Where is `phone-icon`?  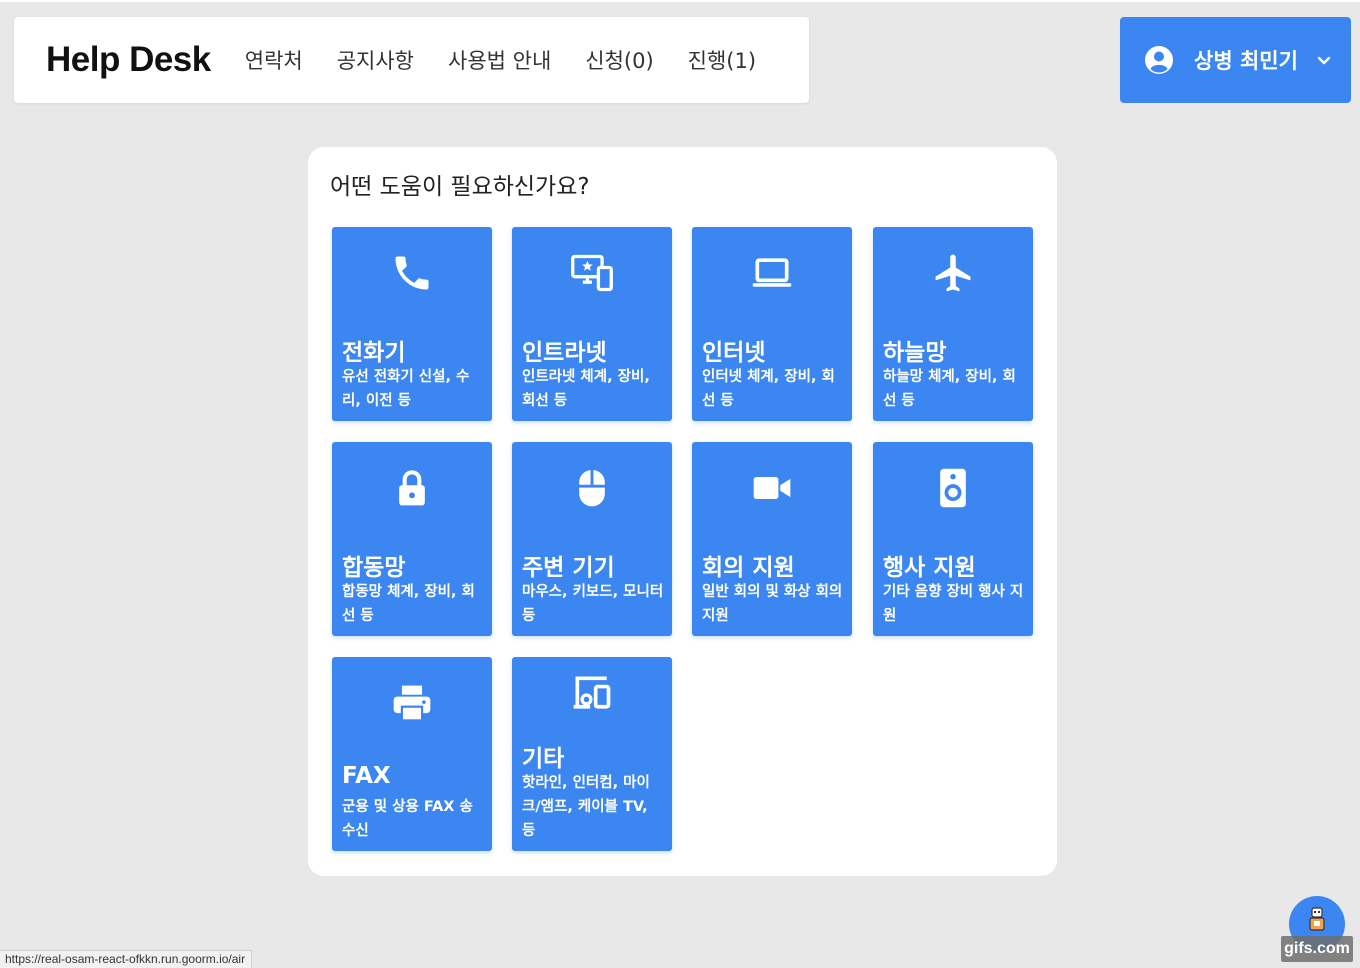
phone-icon is located at coordinates (412, 273).